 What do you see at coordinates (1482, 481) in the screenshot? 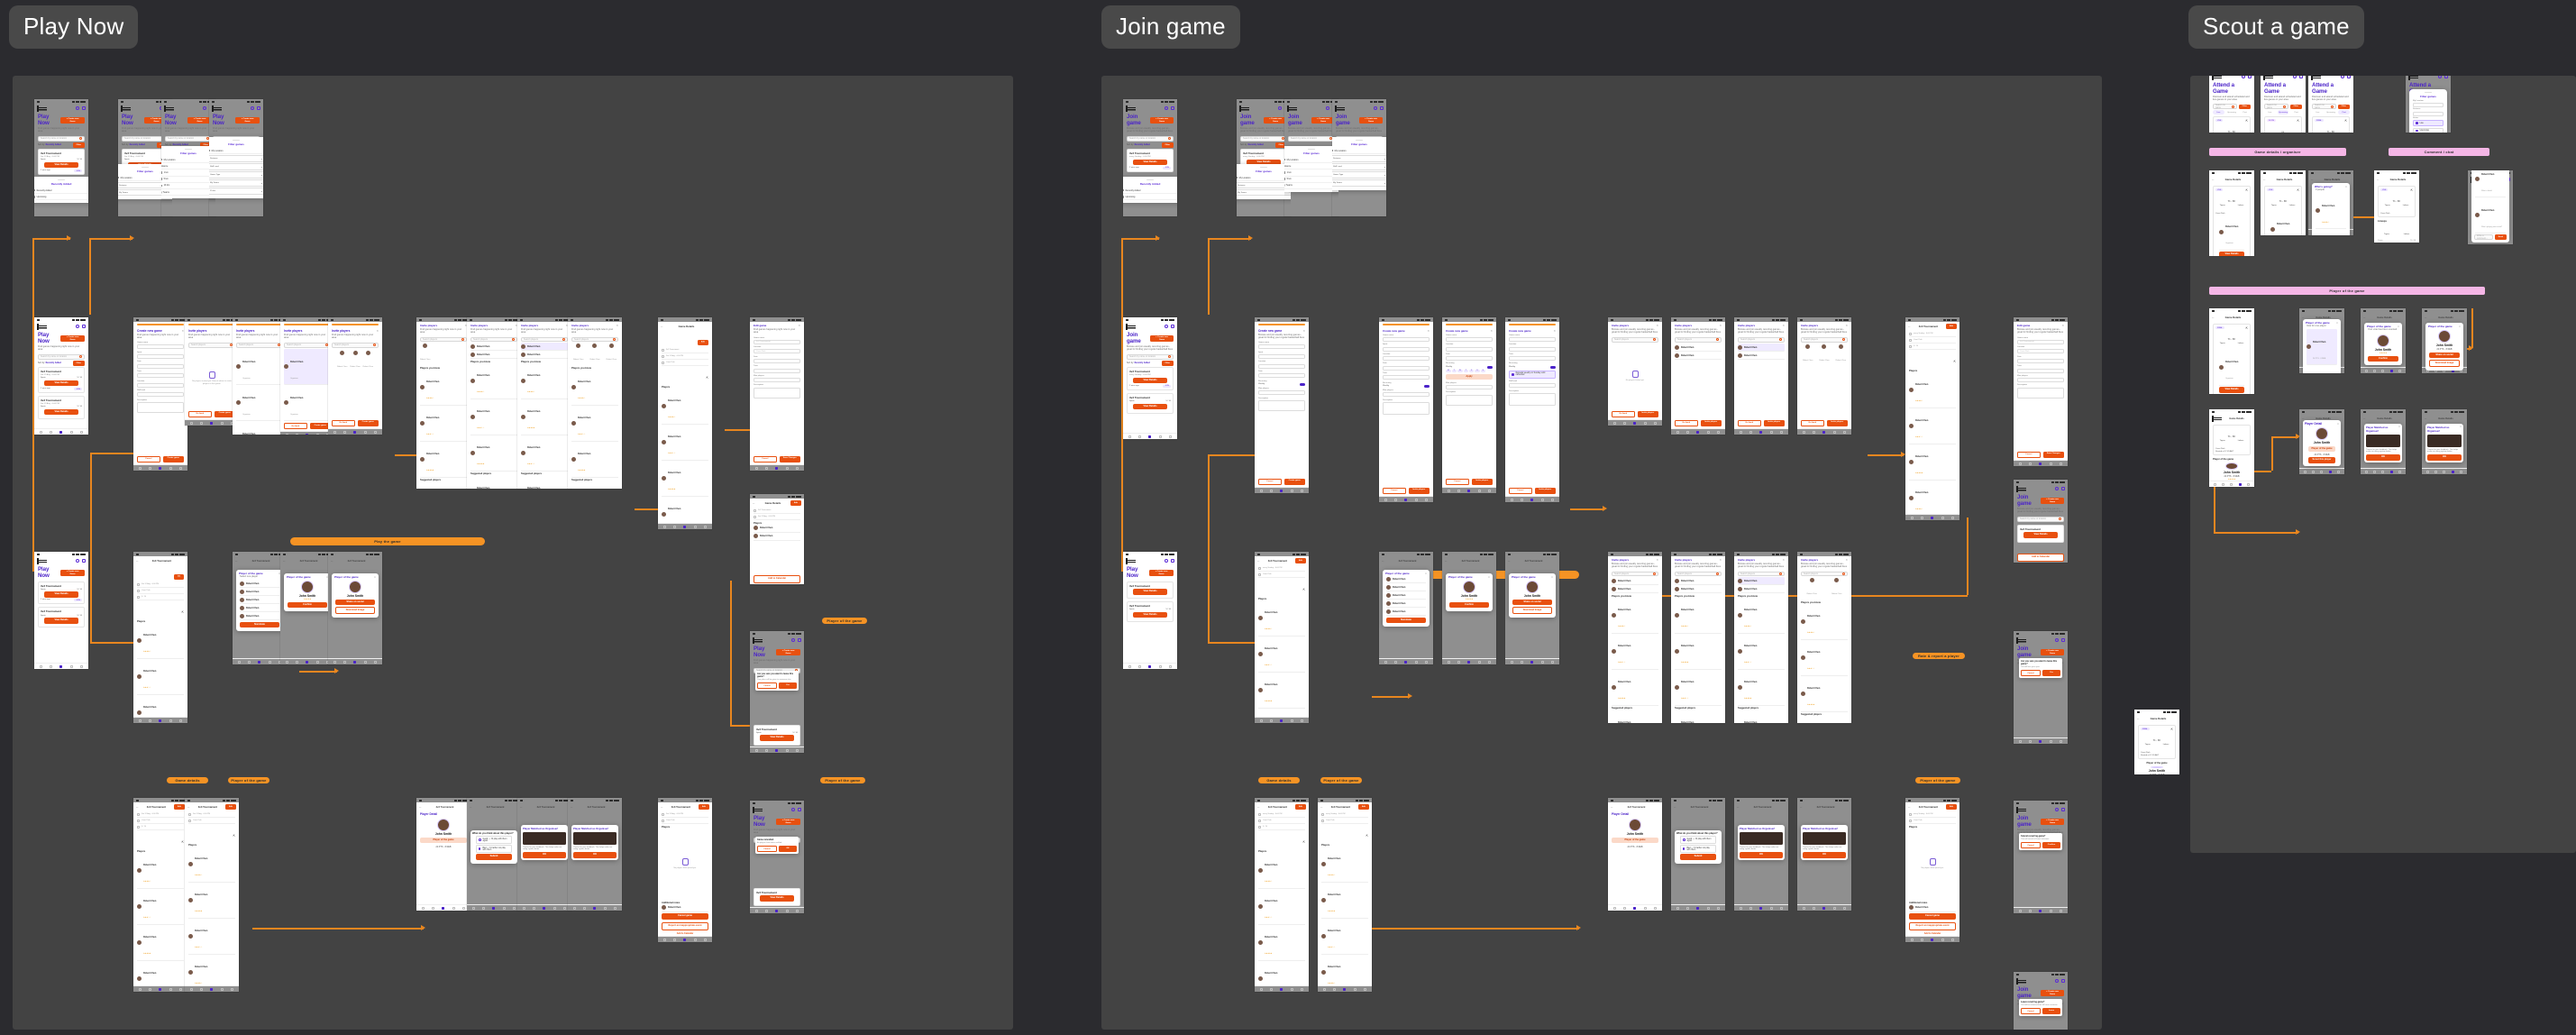
I see `add-players-button: Invite players` at bounding box center [1482, 481].